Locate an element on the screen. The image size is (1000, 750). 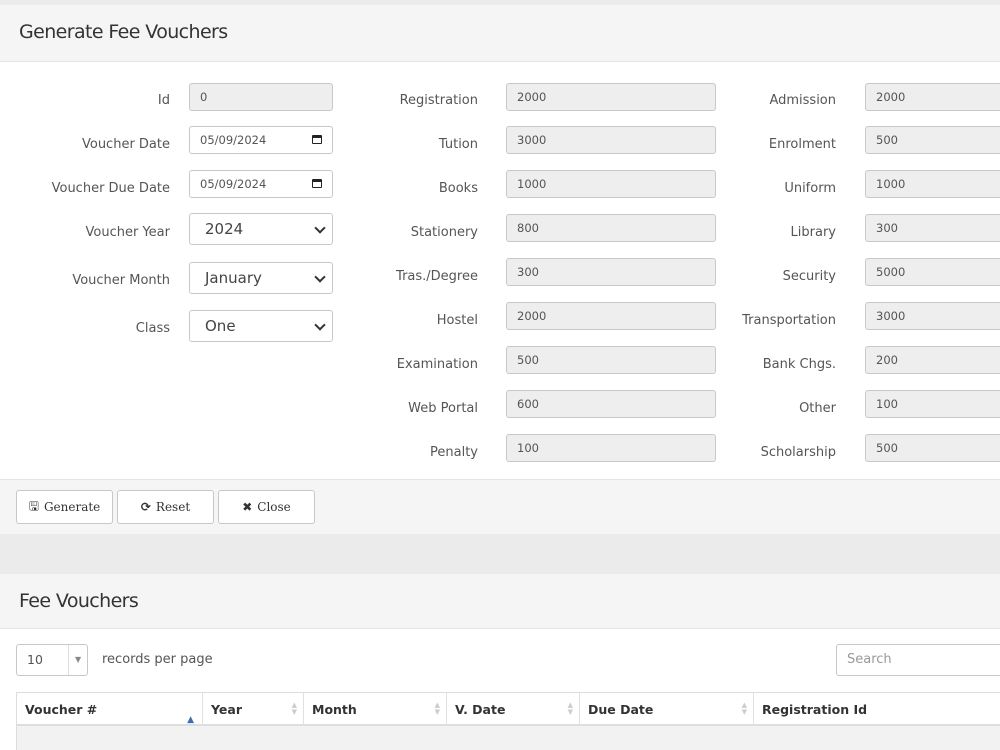
col-year-label: Year is located at coordinates (226, 709).